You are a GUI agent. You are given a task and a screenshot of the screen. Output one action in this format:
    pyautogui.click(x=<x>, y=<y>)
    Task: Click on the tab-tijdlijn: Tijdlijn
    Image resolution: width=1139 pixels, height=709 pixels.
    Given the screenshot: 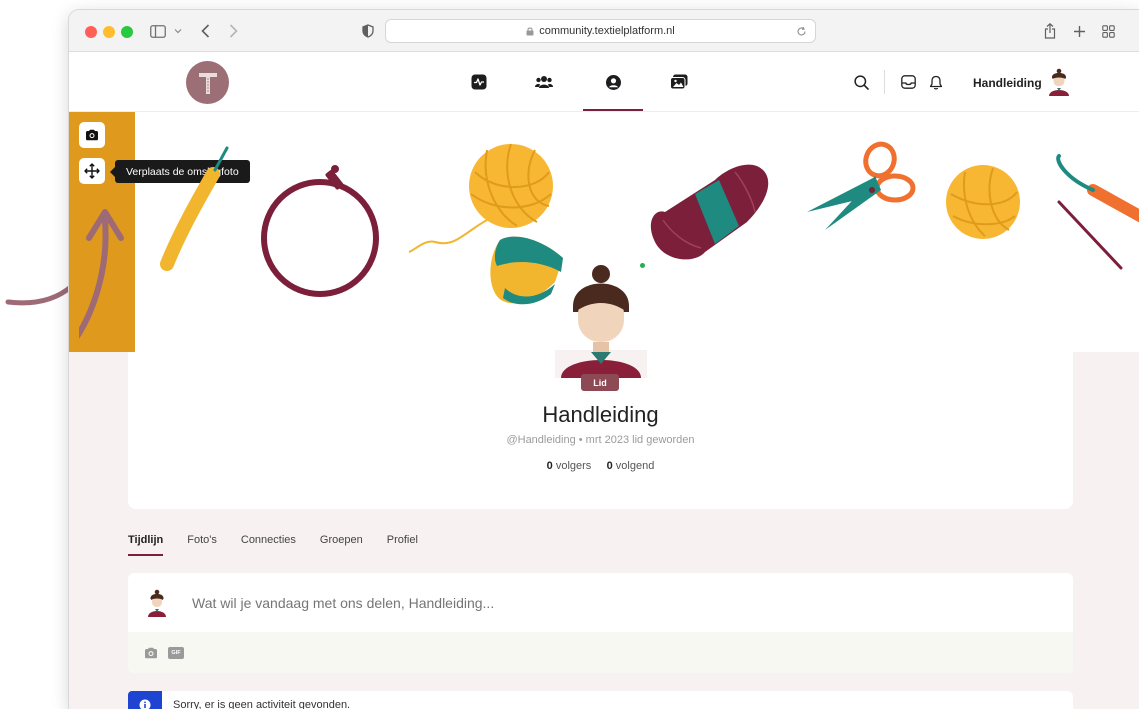 What is the action you would take?
    pyautogui.click(x=146, y=549)
    